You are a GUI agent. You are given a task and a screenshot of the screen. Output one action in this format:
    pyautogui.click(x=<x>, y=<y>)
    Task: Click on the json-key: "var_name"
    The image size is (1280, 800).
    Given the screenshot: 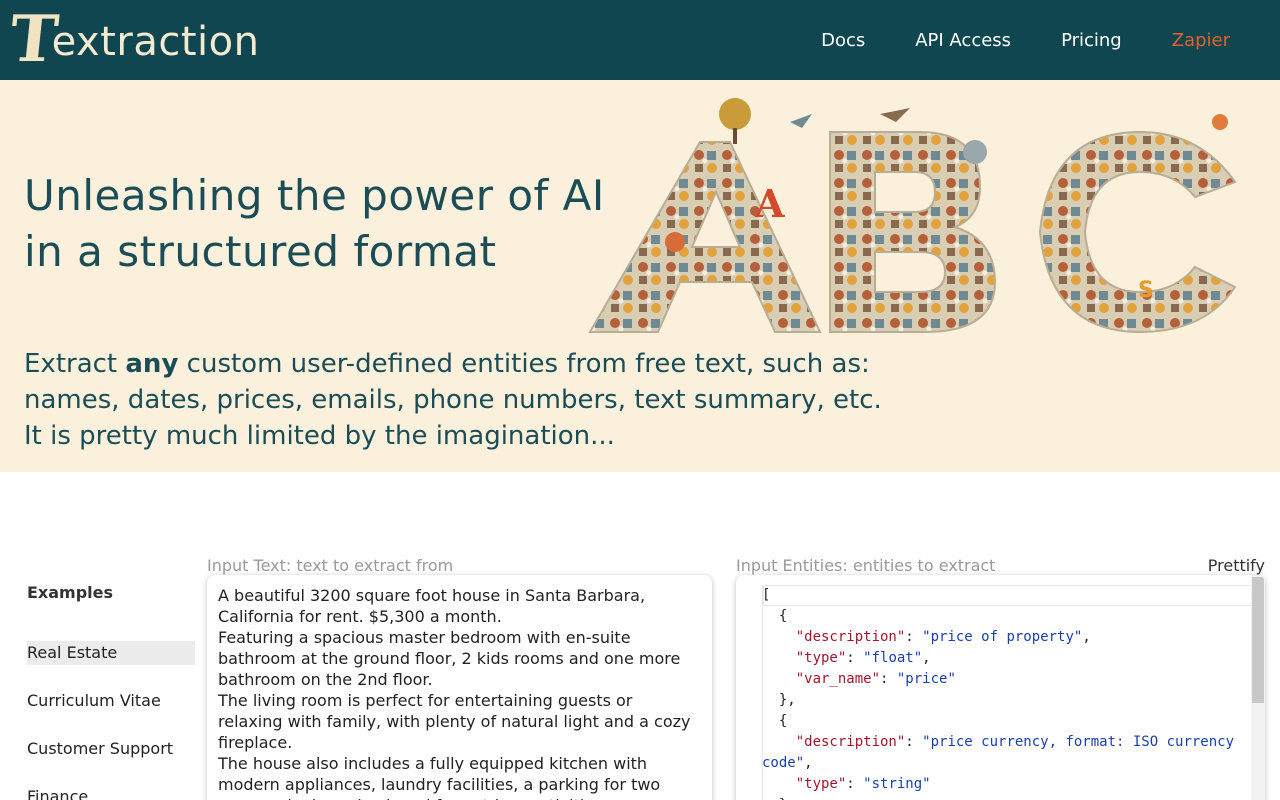 What is the action you would take?
    pyautogui.click(x=838, y=679)
    